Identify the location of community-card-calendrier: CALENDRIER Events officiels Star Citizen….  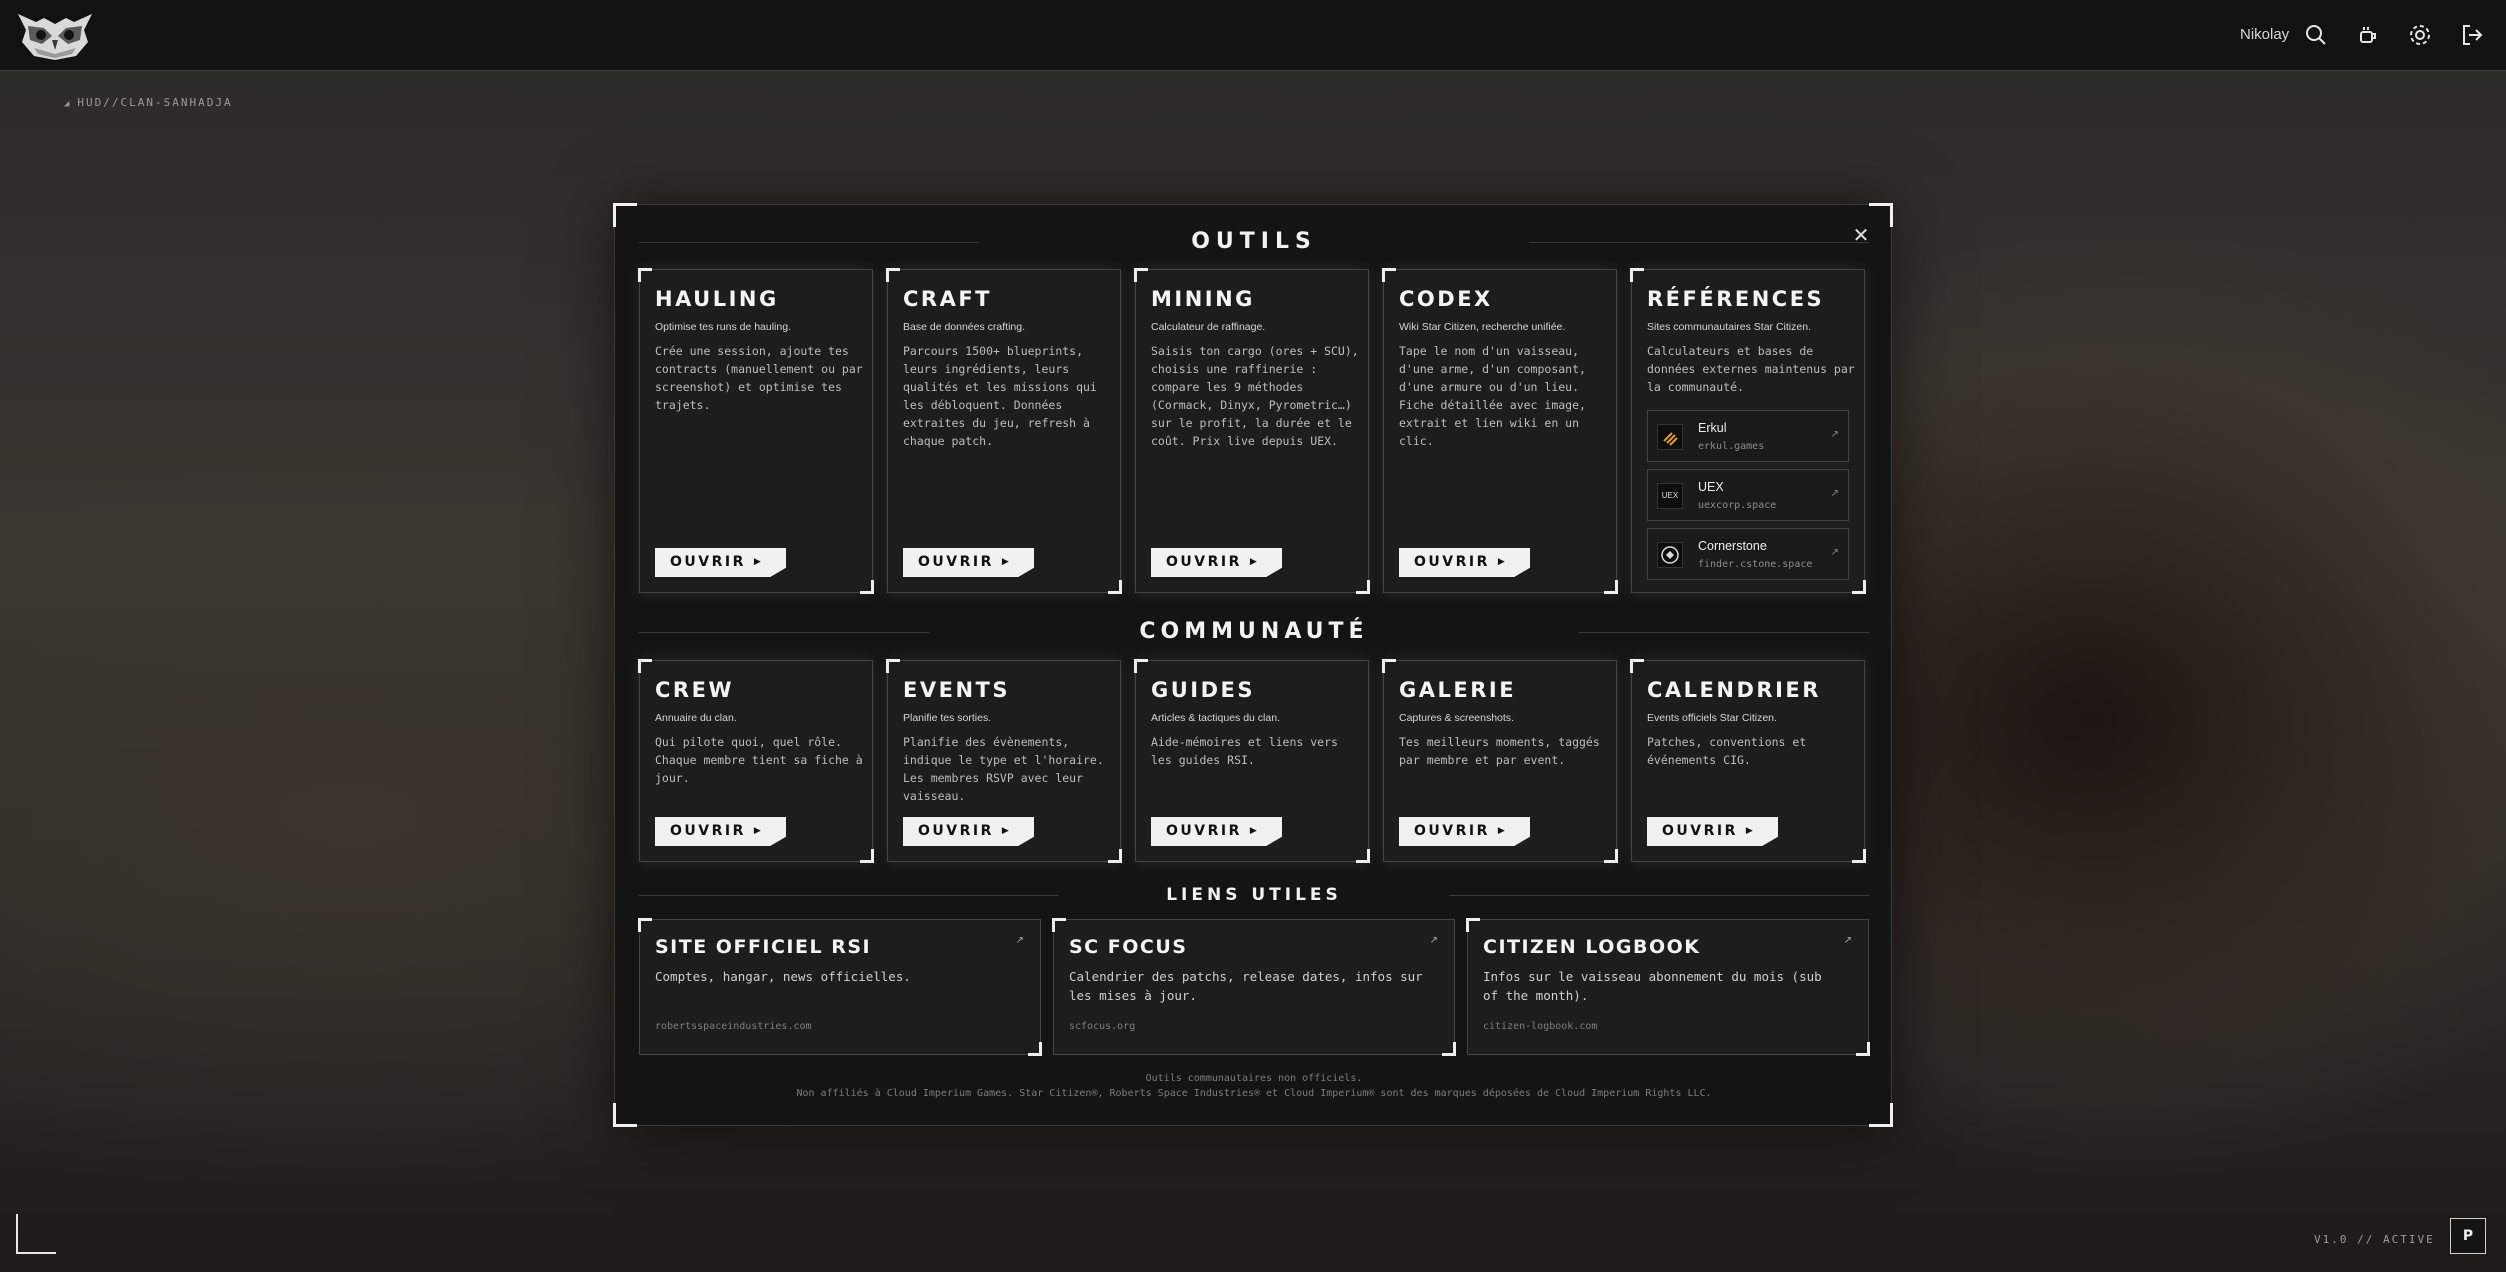
(1748, 761).